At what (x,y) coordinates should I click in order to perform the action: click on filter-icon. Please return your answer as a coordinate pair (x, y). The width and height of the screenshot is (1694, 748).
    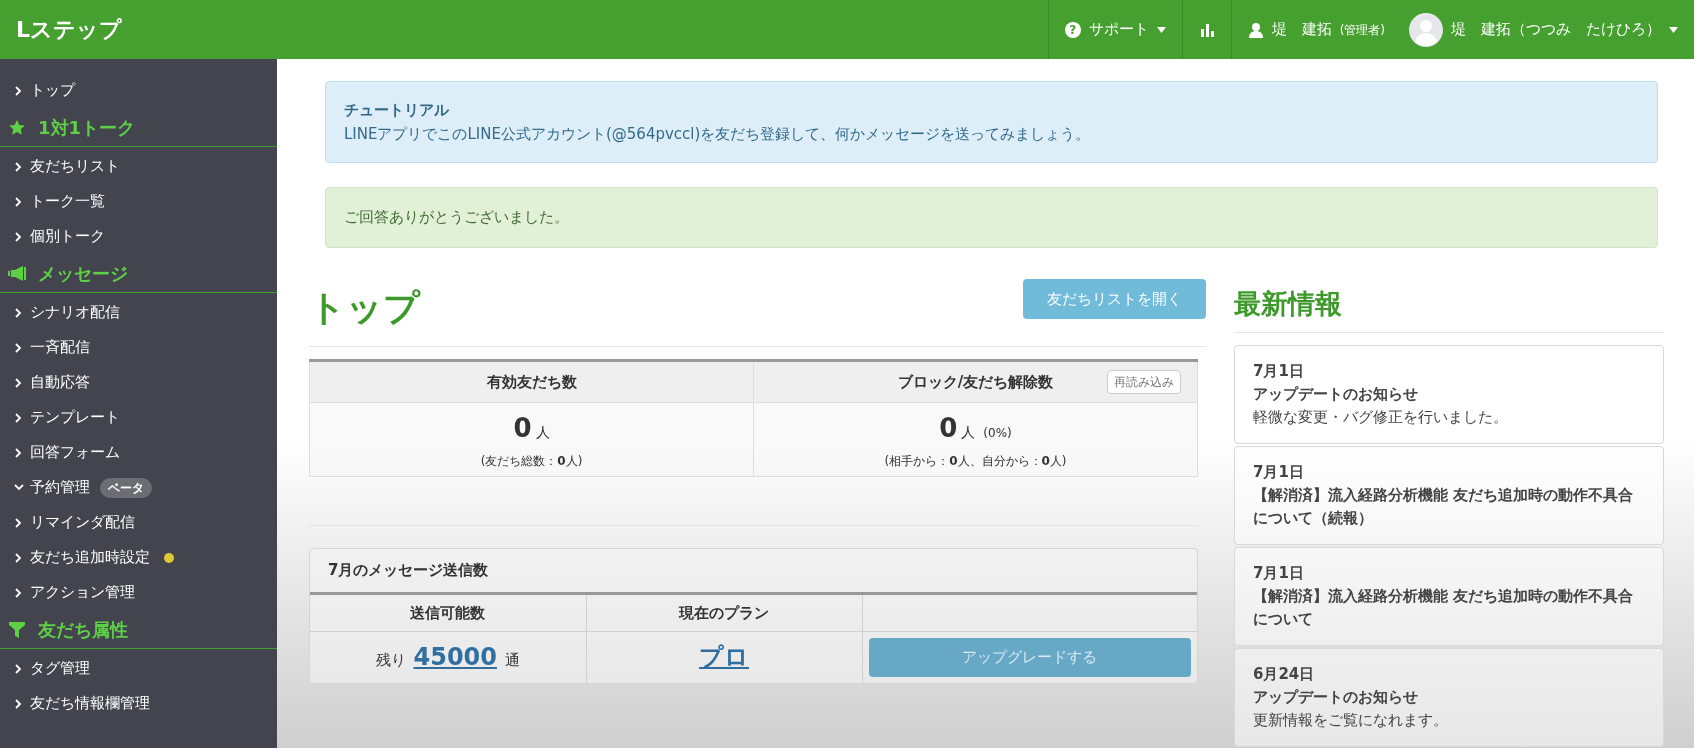
    Looking at the image, I should click on (17, 629).